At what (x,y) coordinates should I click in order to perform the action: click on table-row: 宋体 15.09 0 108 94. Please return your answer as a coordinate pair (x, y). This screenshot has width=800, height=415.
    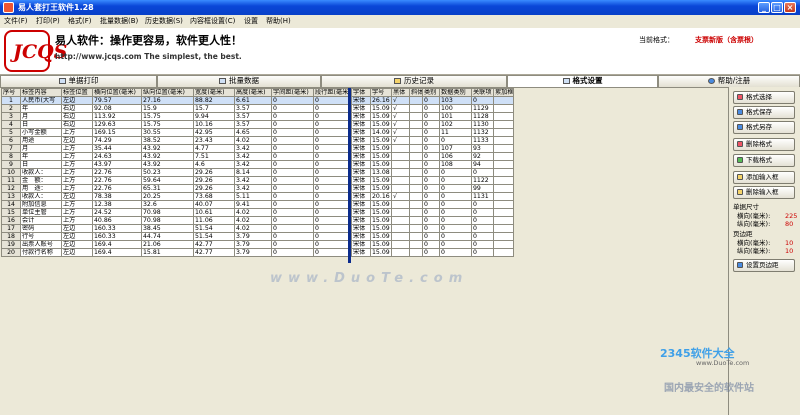
    Looking at the image, I should click on (432, 164).